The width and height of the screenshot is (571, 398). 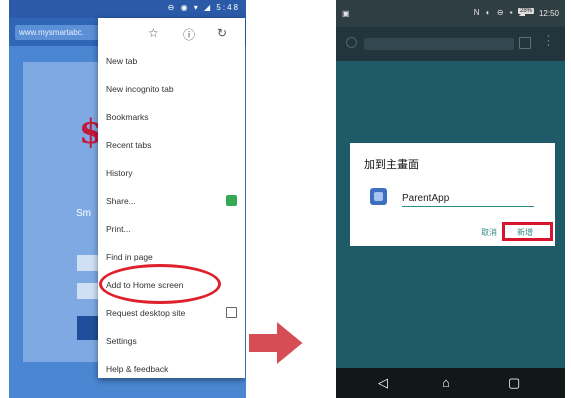 I want to click on app-icon, so click(x=378, y=196).